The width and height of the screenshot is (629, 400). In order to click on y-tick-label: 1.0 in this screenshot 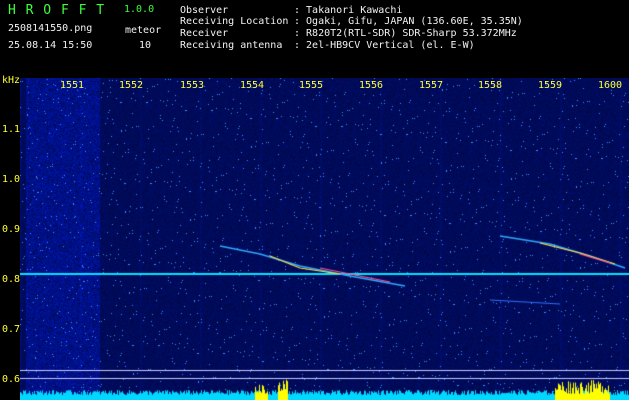, I will do `click(11, 179)`.